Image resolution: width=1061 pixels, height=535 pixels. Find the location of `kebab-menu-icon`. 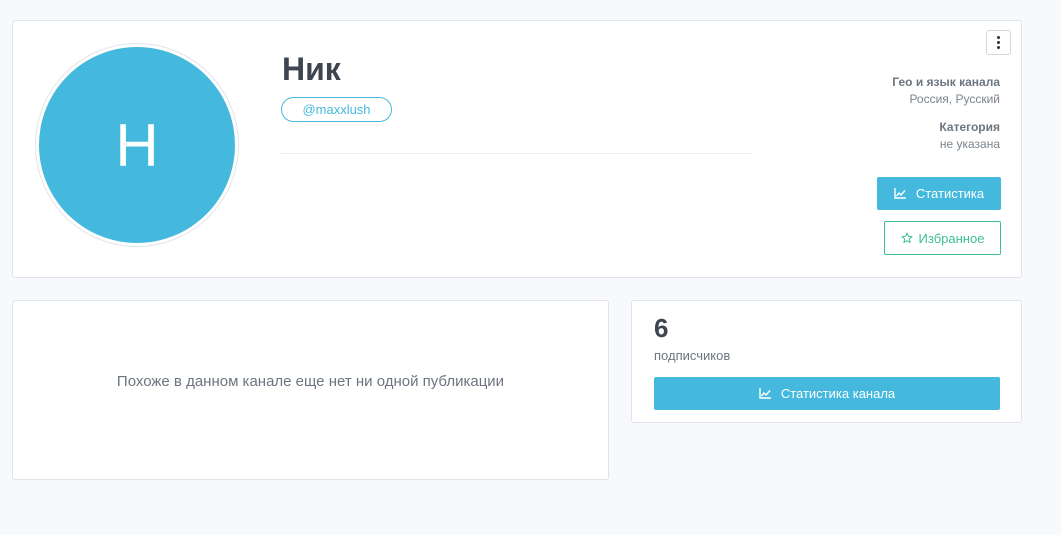

kebab-menu-icon is located at coordinates (998, 42).